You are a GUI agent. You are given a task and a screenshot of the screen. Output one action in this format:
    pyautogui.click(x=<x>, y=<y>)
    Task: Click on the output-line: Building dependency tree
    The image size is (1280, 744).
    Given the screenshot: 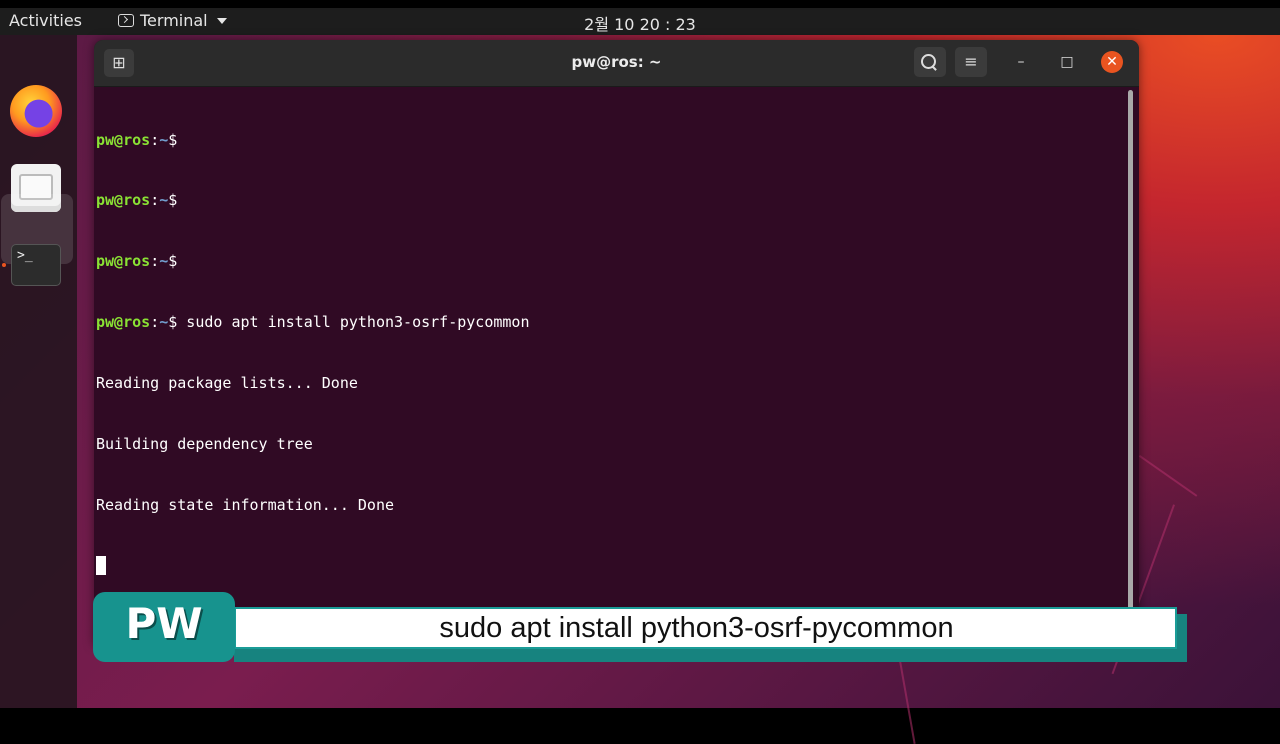 What is the action you would take?
    pyautogui.click(x=204, y=444)
    